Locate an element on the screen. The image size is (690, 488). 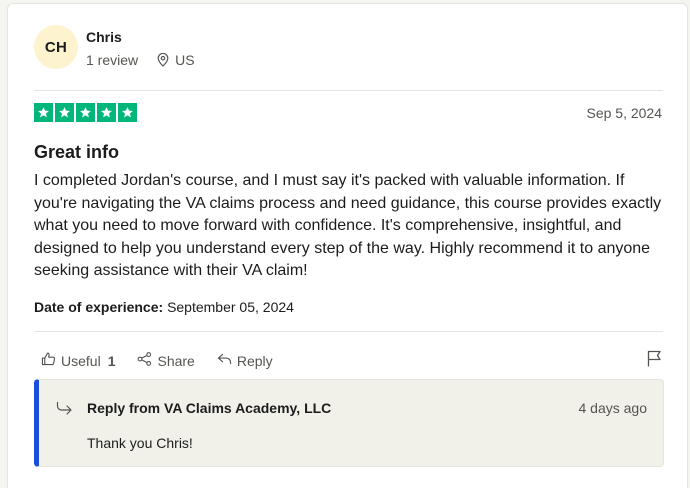
reply-date: 4 days ago is located at coordinates (613, 408).